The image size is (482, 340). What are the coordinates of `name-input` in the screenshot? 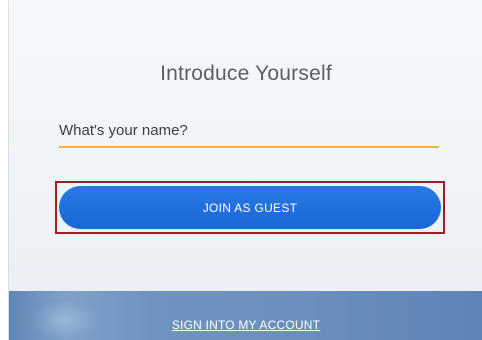 It's located at (249, 133).